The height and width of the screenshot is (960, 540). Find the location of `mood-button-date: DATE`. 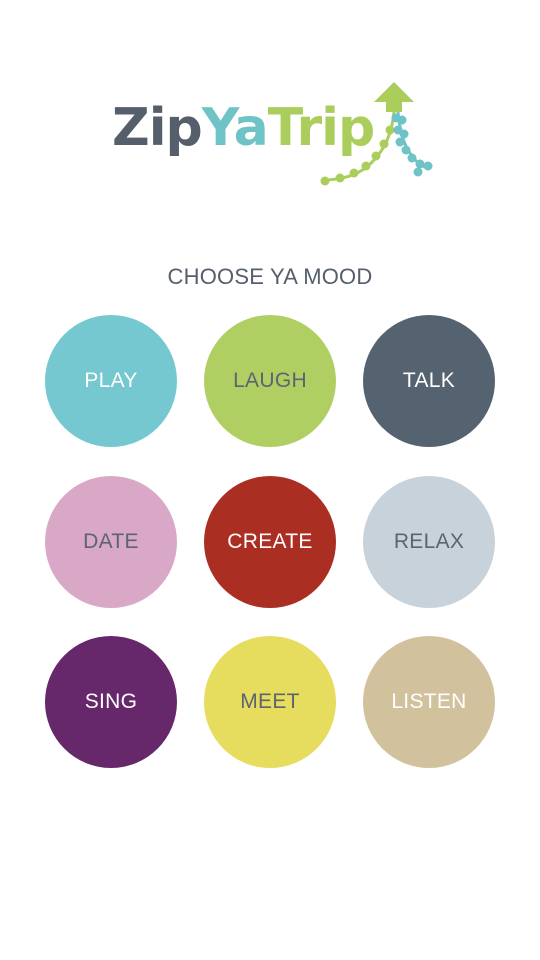

mood-button-date: DATE is located at coordinates (111, 542).